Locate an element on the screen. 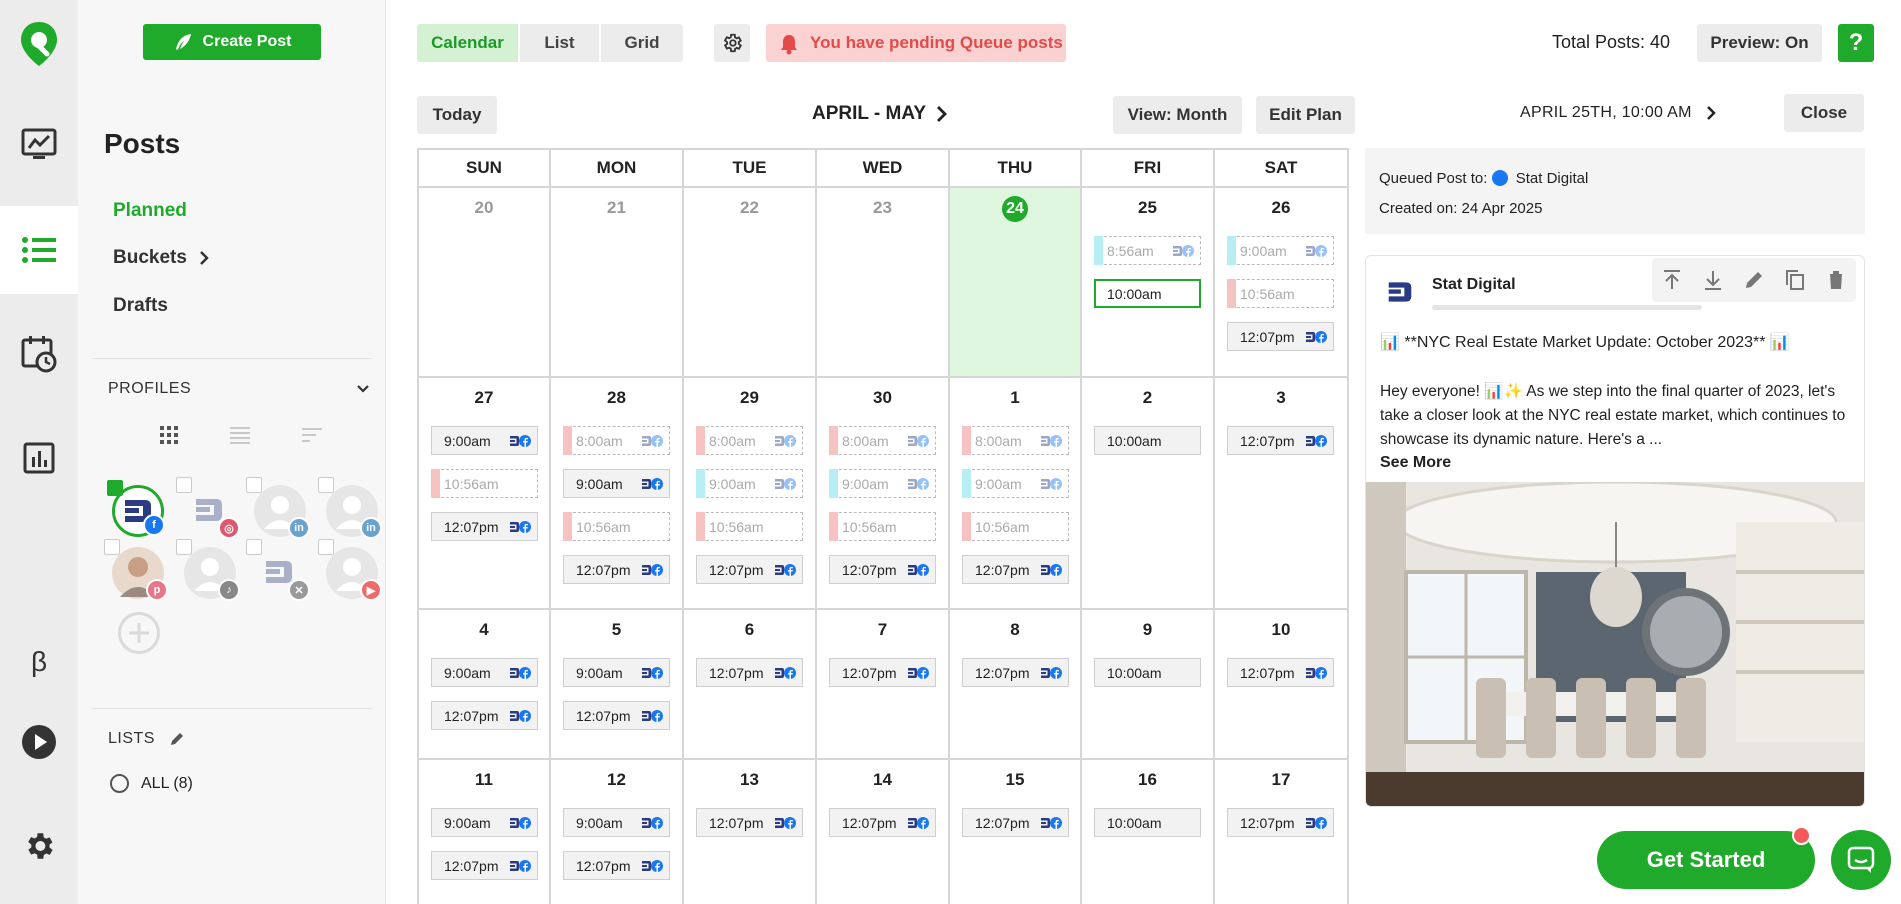 This screenshot has width=1901, height=904. calendar-day-cell: 6 12:07pm is located at coordinates (750, 685).